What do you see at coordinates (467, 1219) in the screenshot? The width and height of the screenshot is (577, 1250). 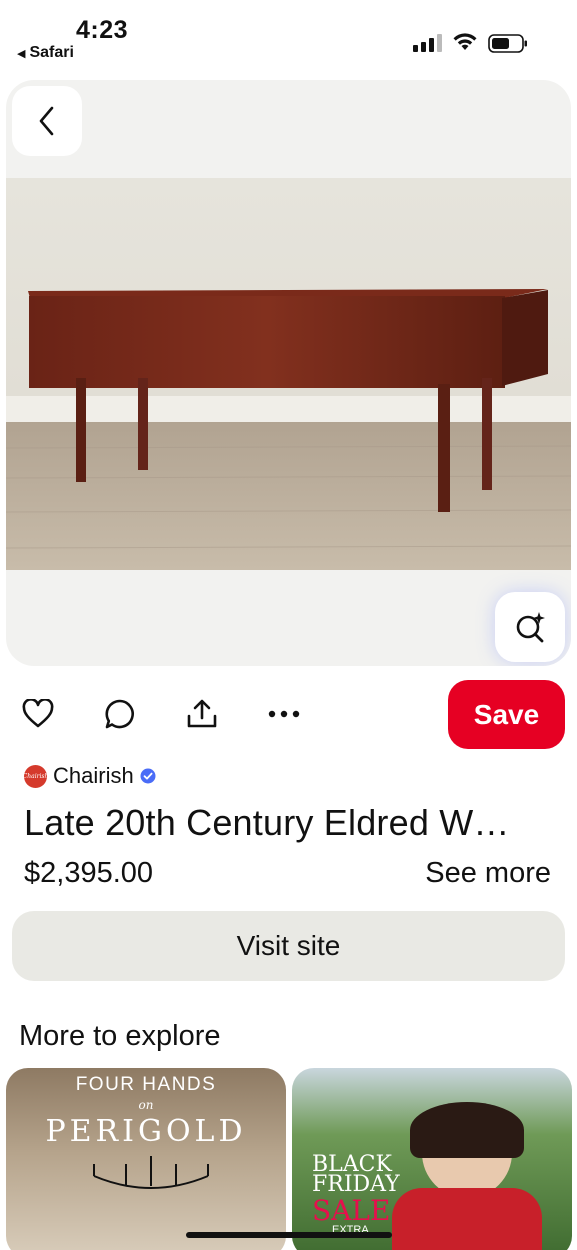 I see `tile-model-top` at bounding box center [467, 1219].